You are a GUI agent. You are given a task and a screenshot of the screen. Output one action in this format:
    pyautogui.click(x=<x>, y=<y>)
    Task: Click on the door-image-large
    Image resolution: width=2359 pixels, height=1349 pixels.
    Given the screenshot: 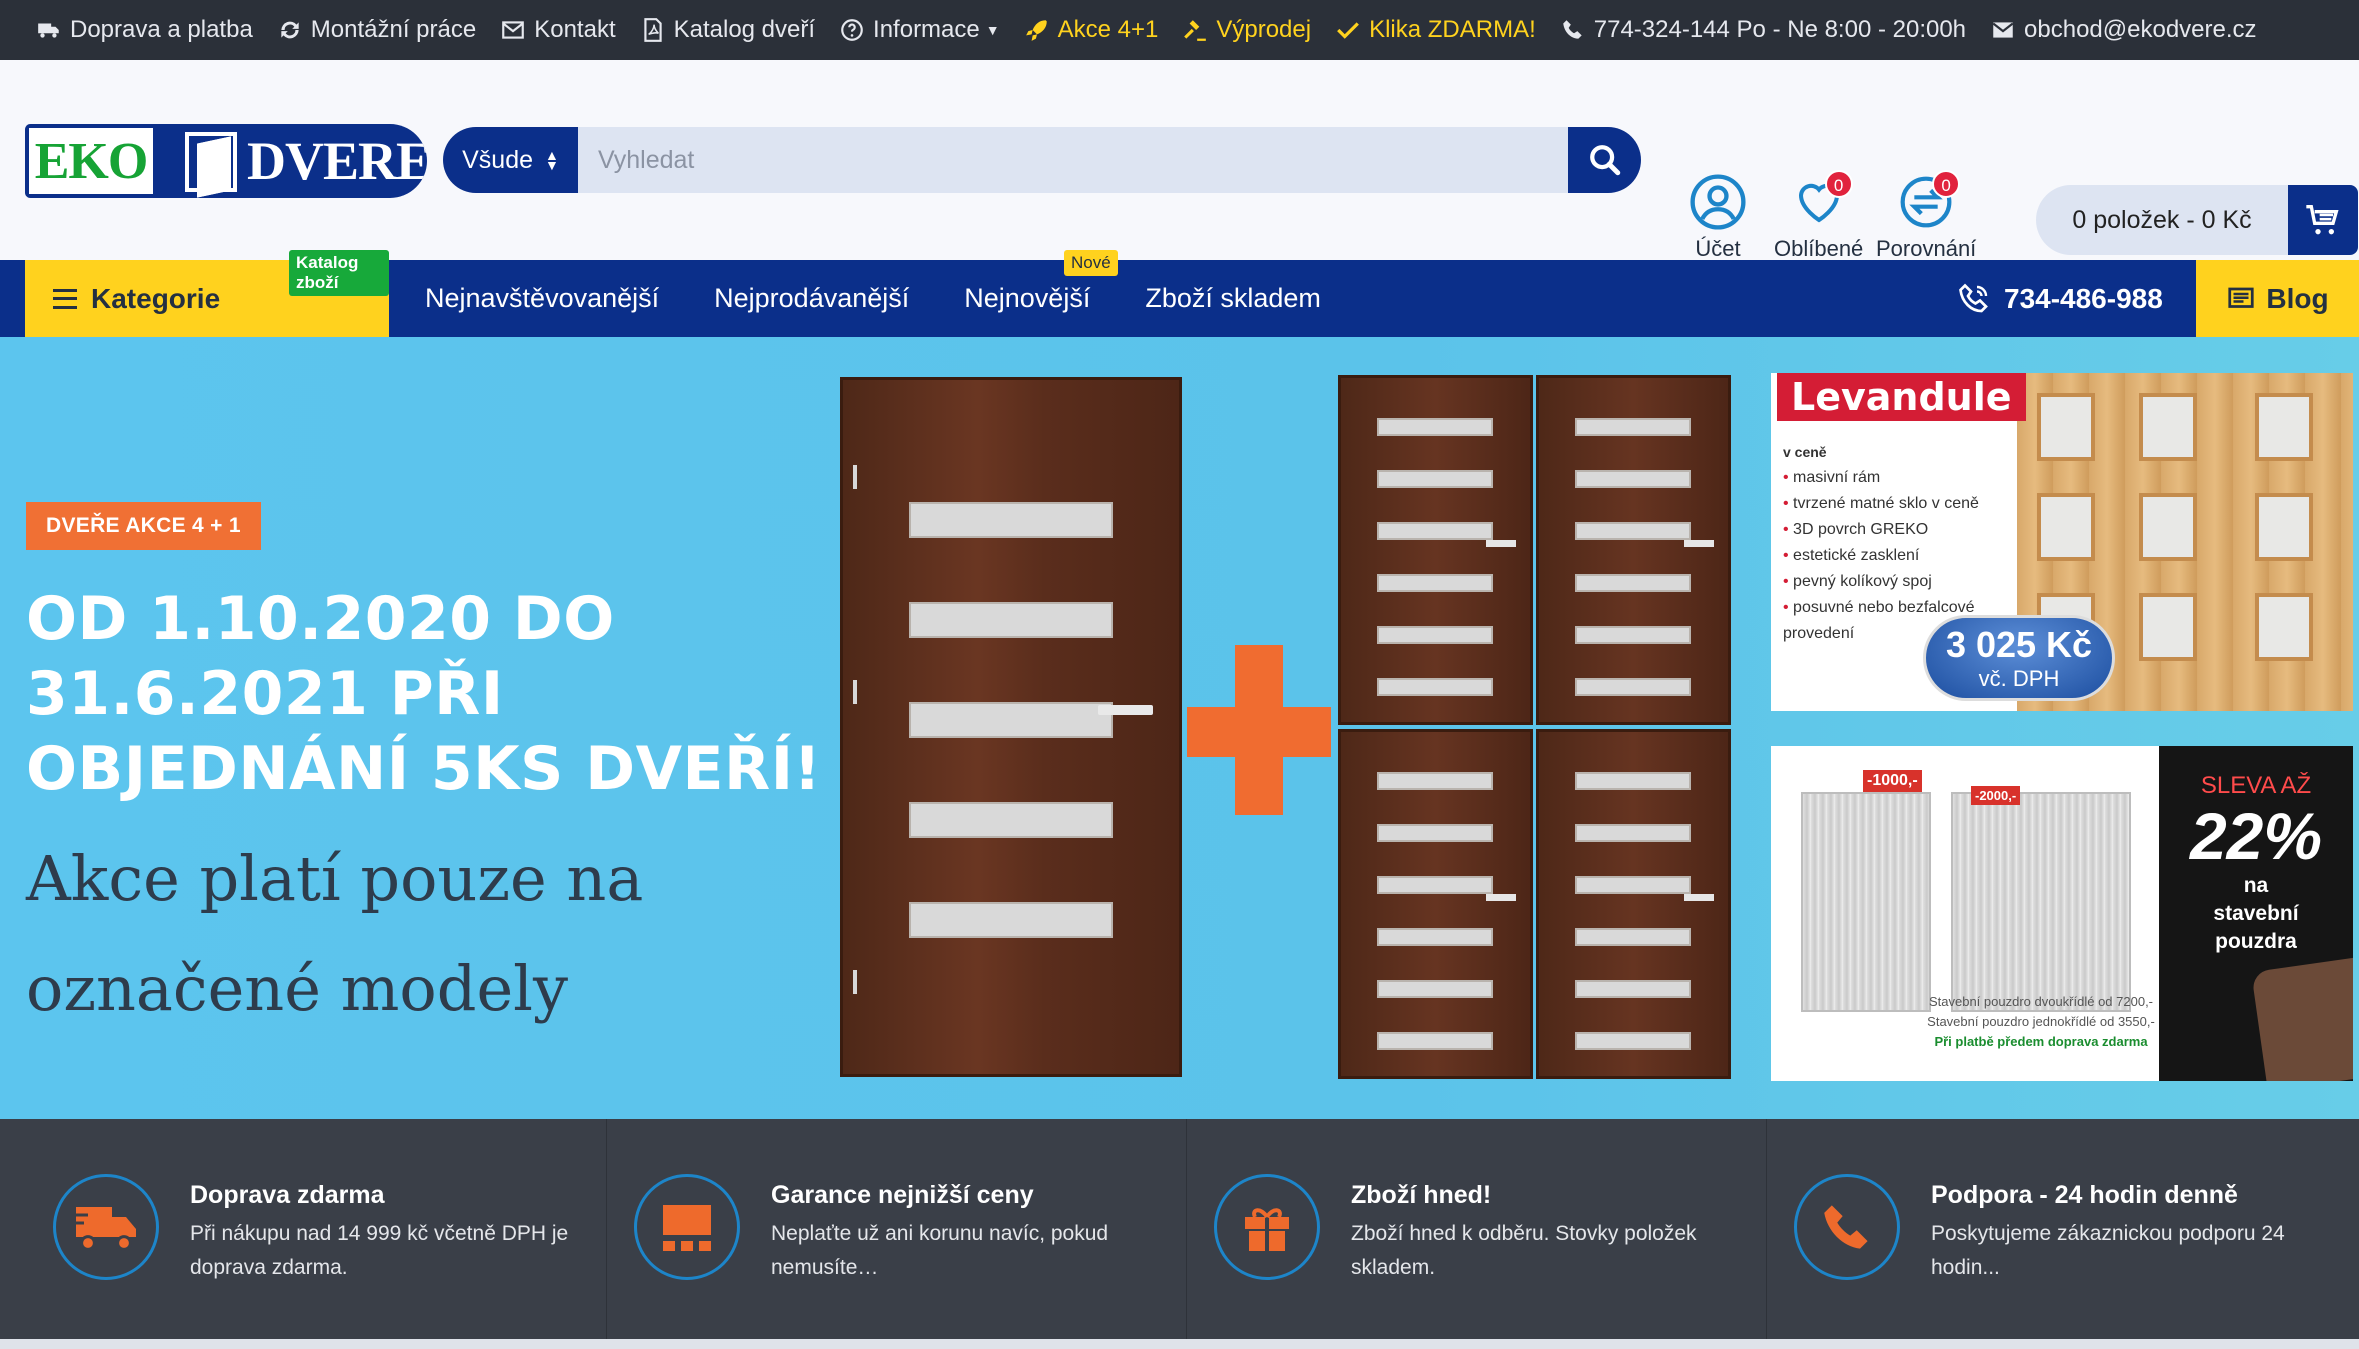 What is the action you would take?
    pyautogui.click(x=1011, y=727)
    